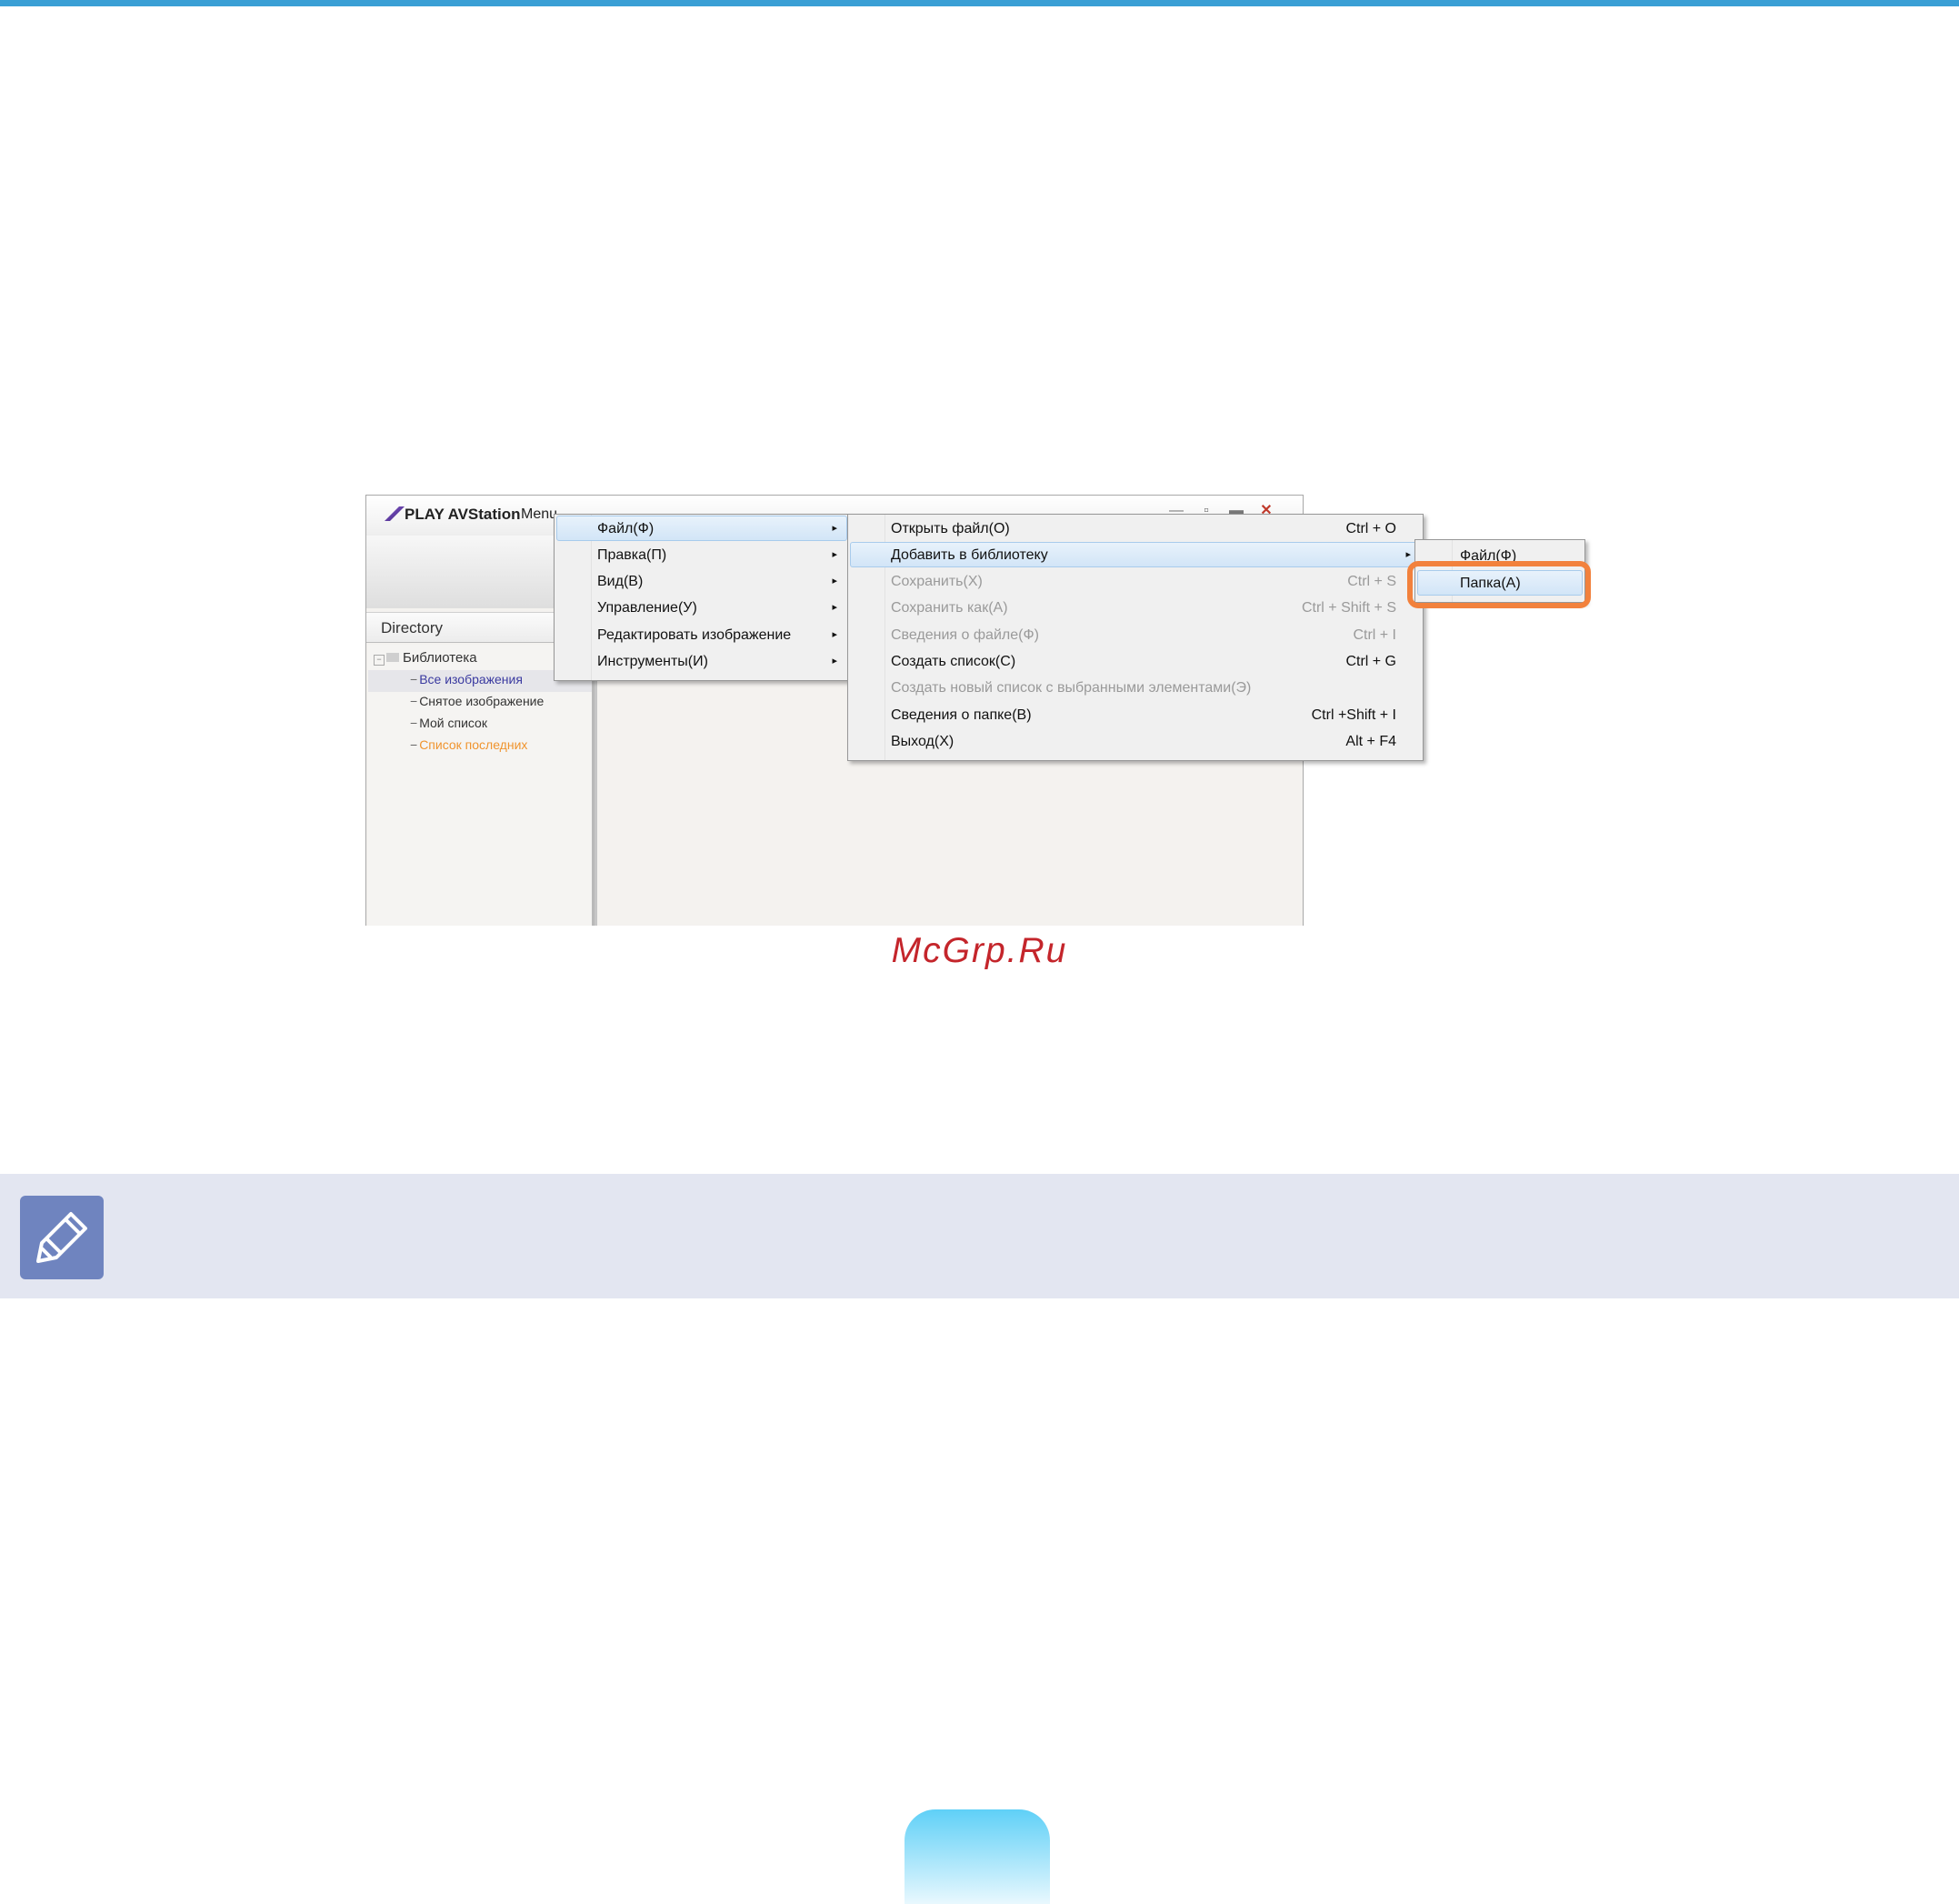 The height and width of the screenshot is (1904, 1959). What do you see at coordinates (1370, 529) in the screenshot?
I see `menu-item-shortcut: Ctrl + O` at bounding box center [1370, 529].